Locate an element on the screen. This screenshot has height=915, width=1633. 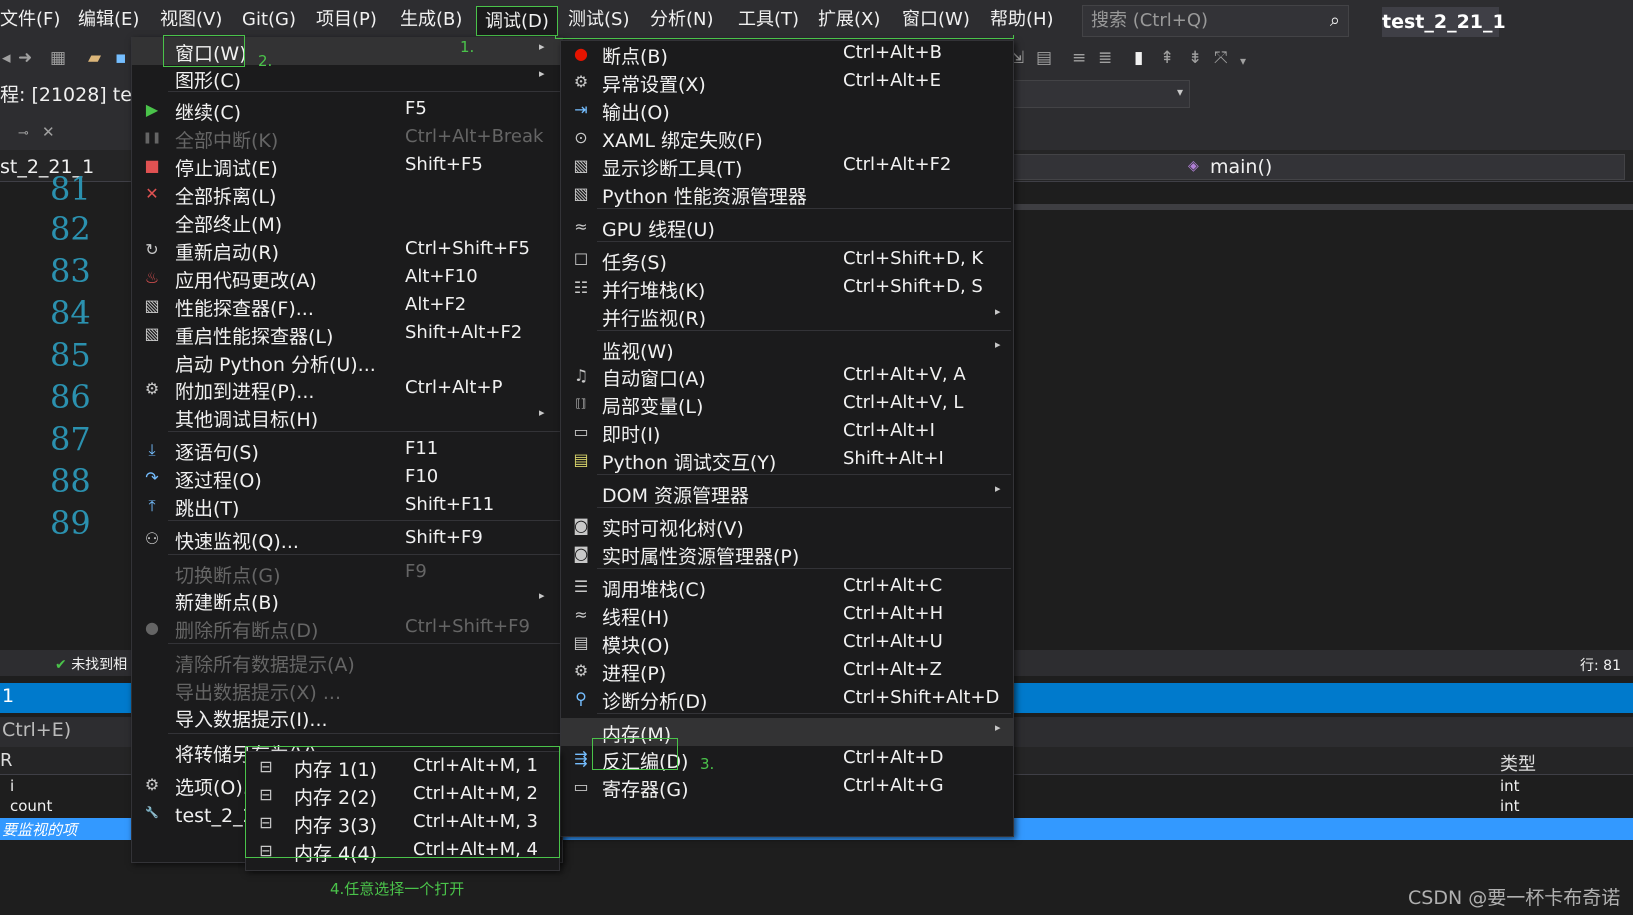
menu-item-shortcut: Ctrl+Alt+P is located at coordinates (454, 387).